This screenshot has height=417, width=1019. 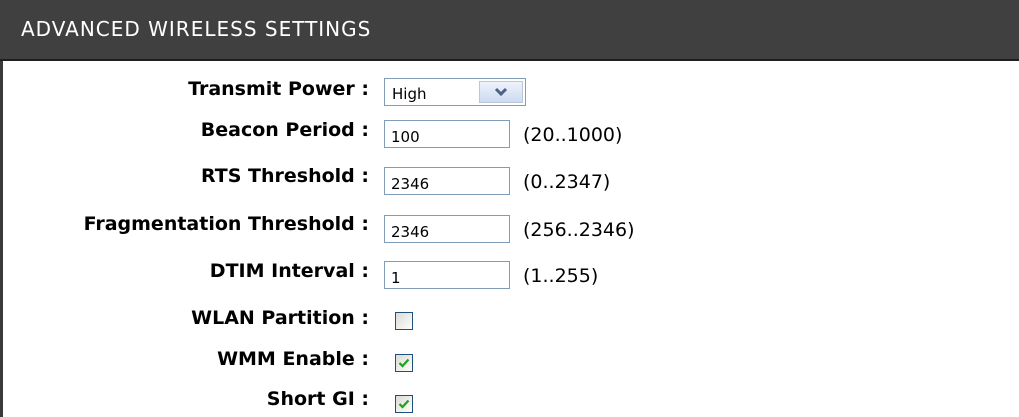 I want to click on beacon-period-range: (20..1000), so click(x=573, y=135).